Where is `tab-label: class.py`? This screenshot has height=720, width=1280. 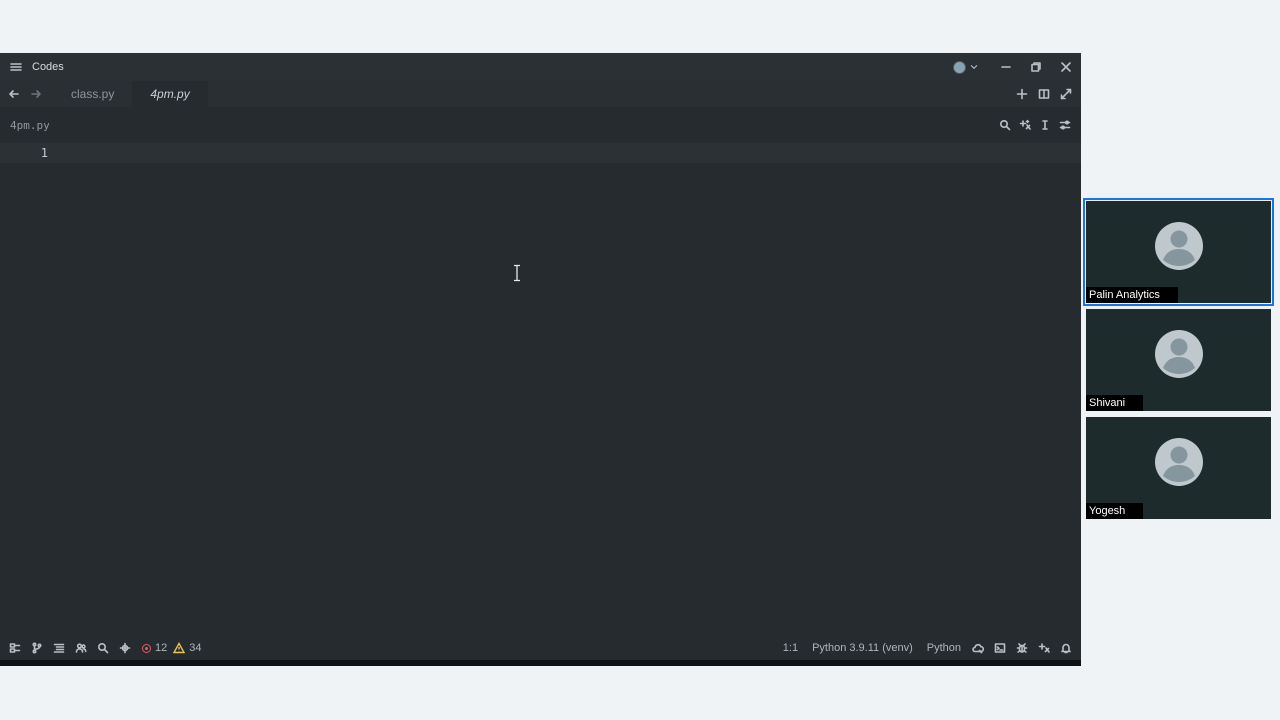
tab-label: class.py is located at coordinates (93, 94).